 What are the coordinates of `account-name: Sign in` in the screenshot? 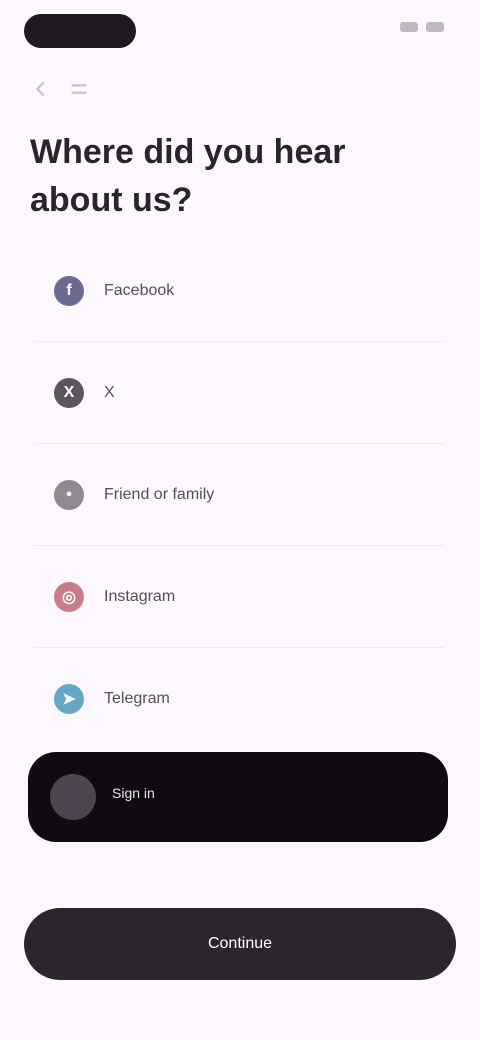 It's located at (133, 793).